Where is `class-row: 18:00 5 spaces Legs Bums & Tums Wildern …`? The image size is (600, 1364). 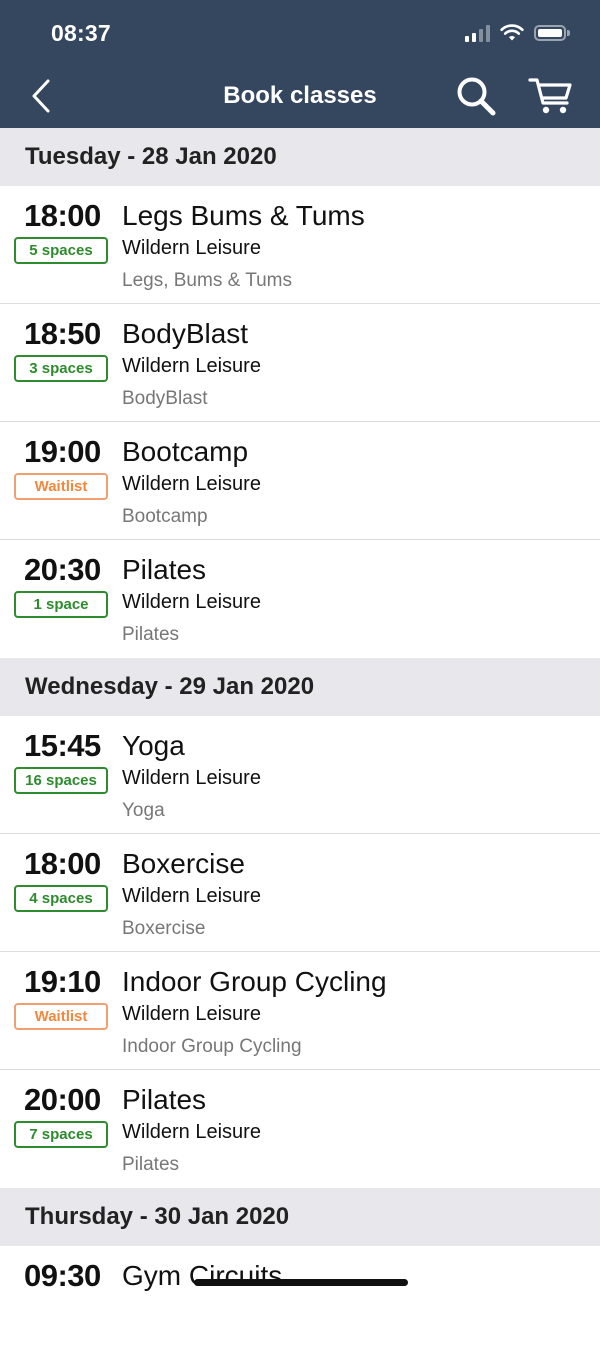 class-row: 18:00 5 spaces Legs Bums & Tums Wildern … is located at coordinates (300, 245).